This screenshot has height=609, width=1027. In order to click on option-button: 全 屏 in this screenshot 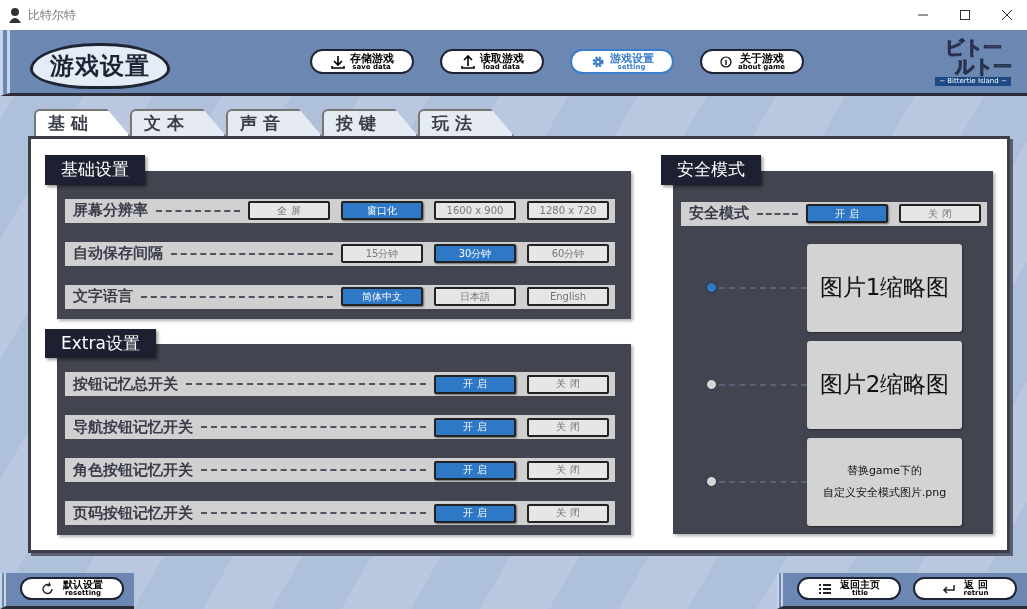, I will do `click(289, 210)`.